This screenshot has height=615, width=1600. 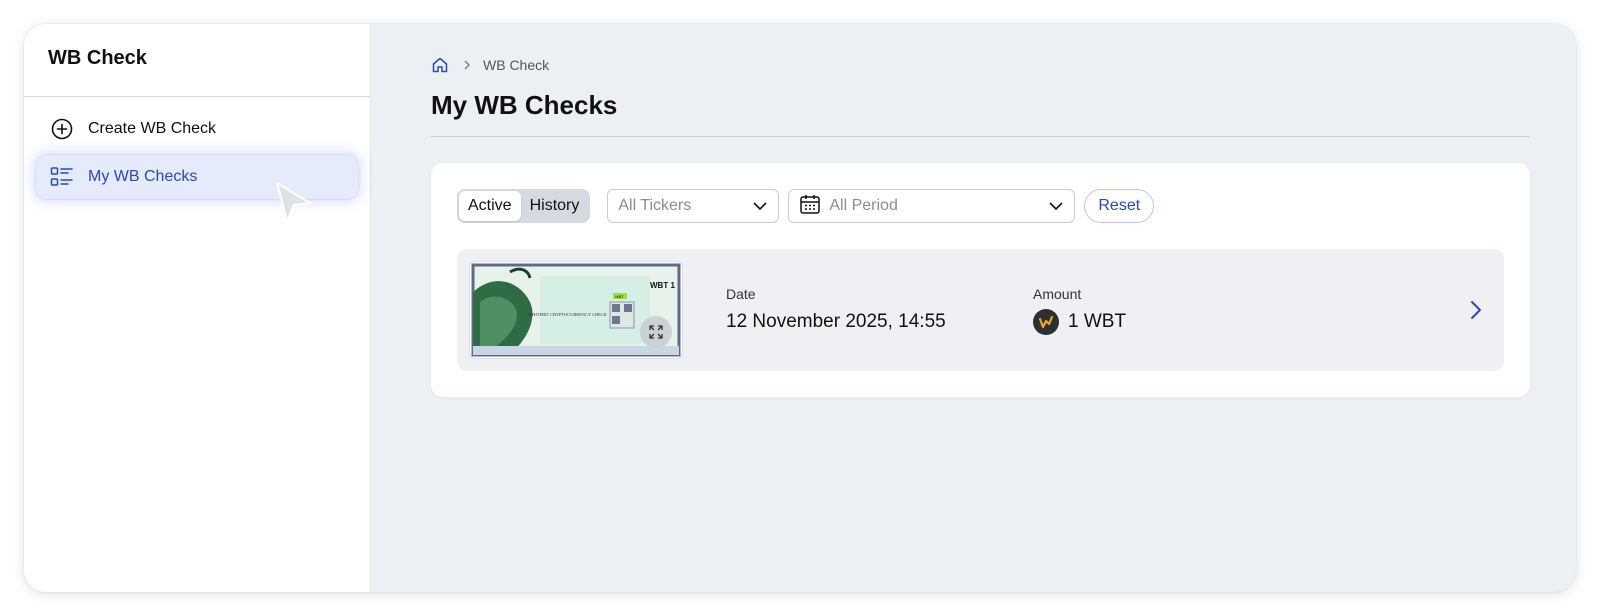 I want to click on plus-circle-icon, so click(x=62, y=129).